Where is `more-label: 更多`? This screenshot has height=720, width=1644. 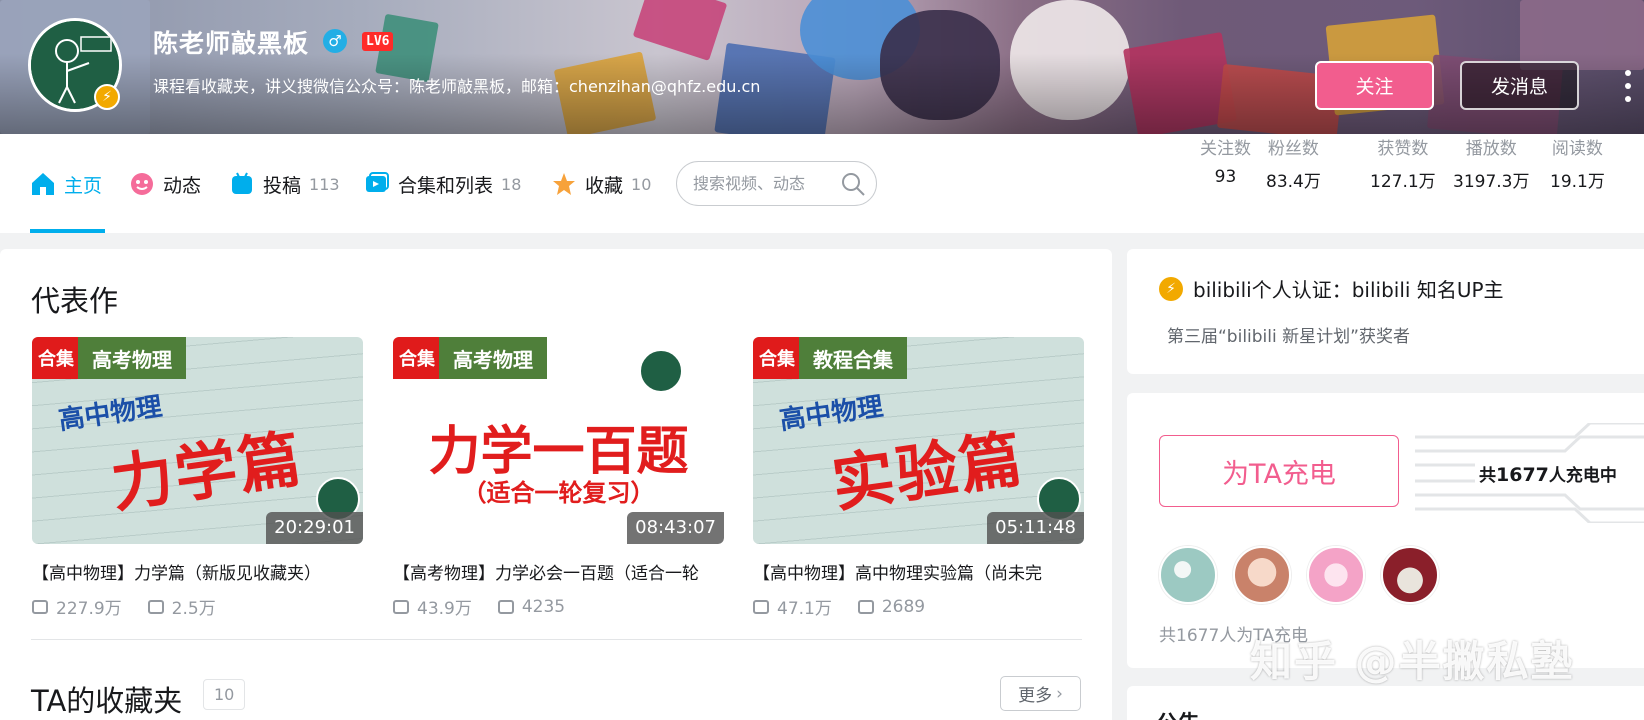 more-label: 更多 is located at coordinates (1035, 696).